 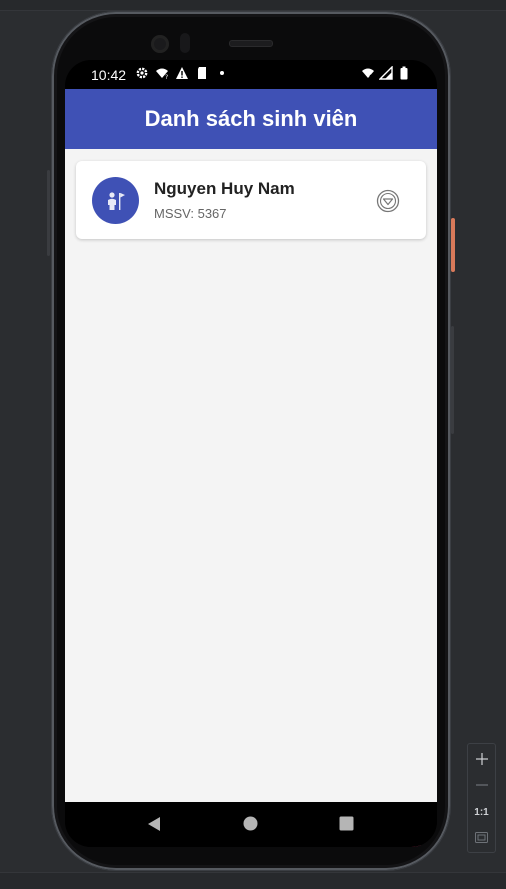 I want to click on zoom-out-button, so click(x=481, y=785).